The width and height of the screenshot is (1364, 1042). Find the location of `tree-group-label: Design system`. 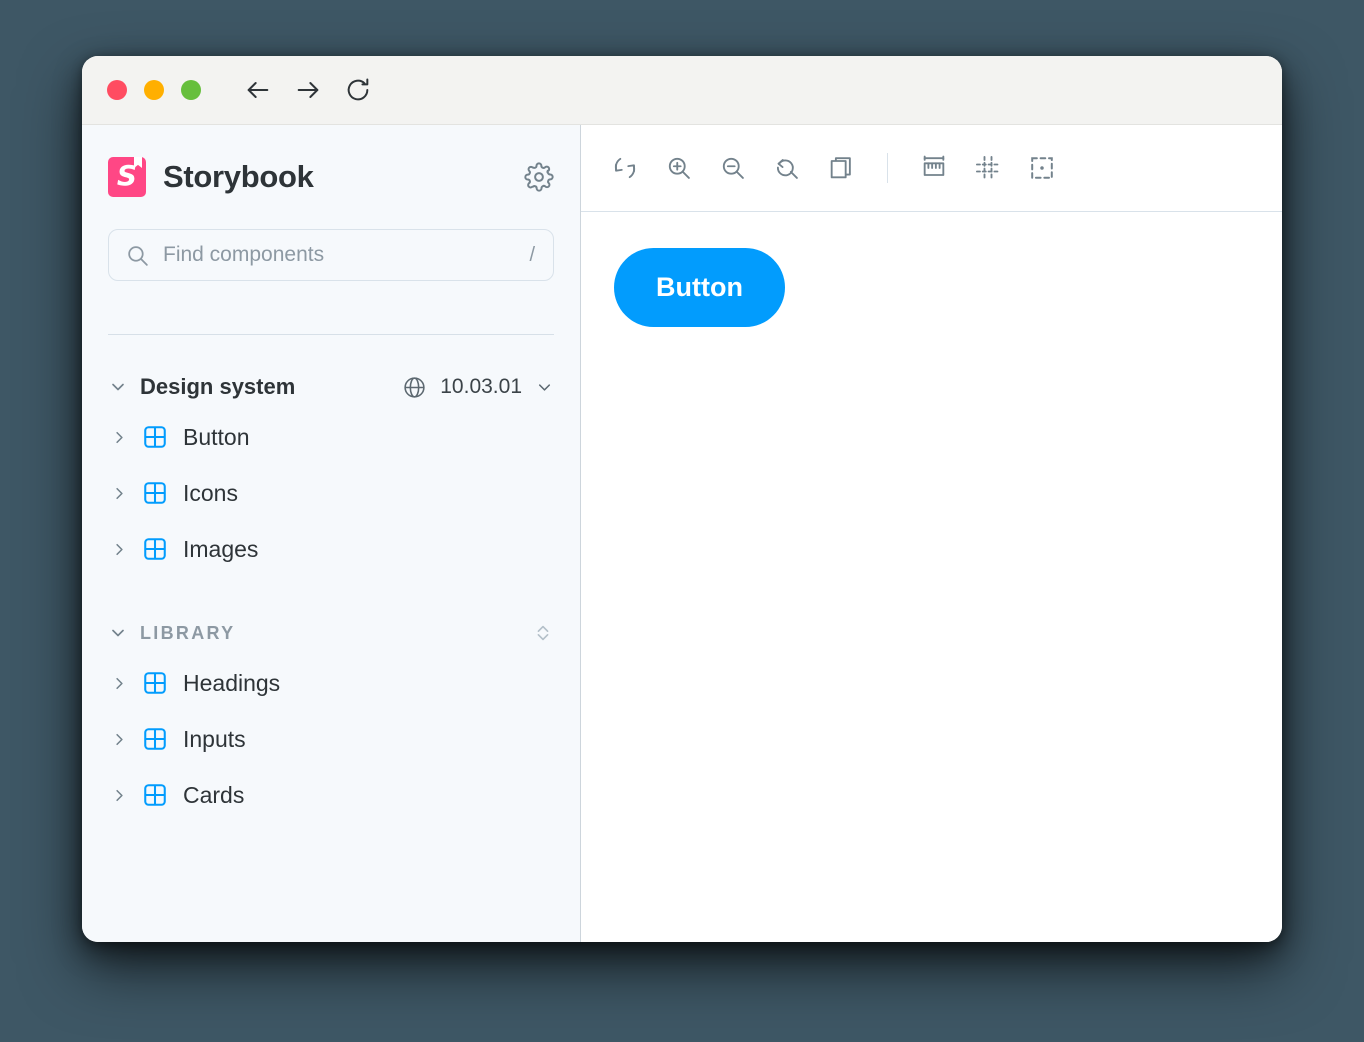

tree-group-label: Design system is located at coordinates (218, 386).